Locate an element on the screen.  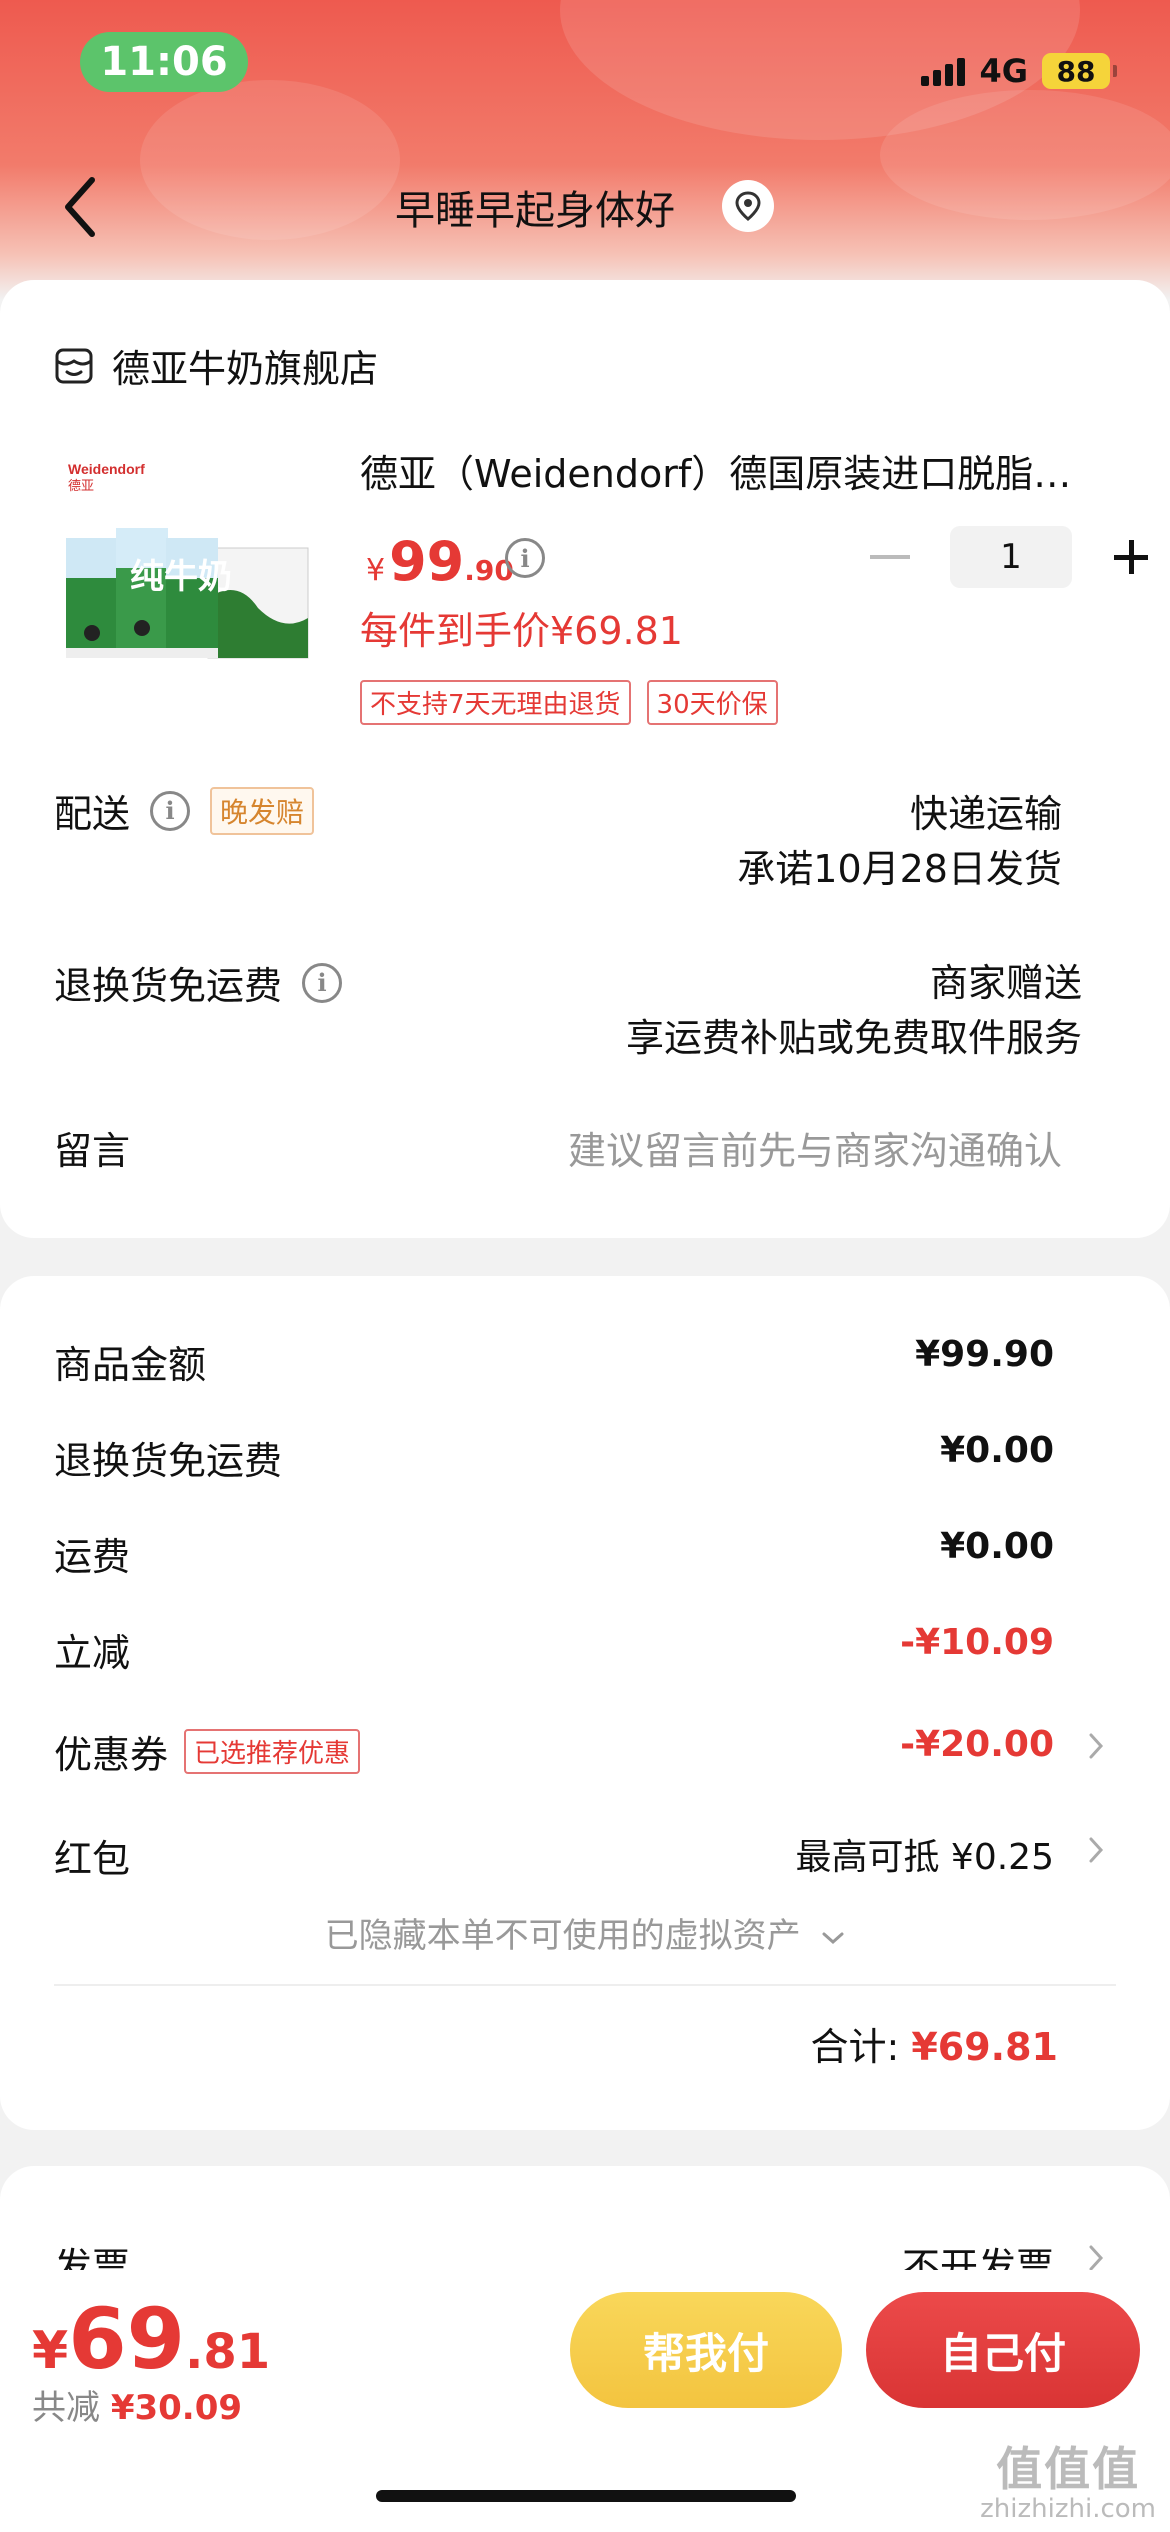
page-title: 早睡早起身体好 is located at coordinates (535, 211).